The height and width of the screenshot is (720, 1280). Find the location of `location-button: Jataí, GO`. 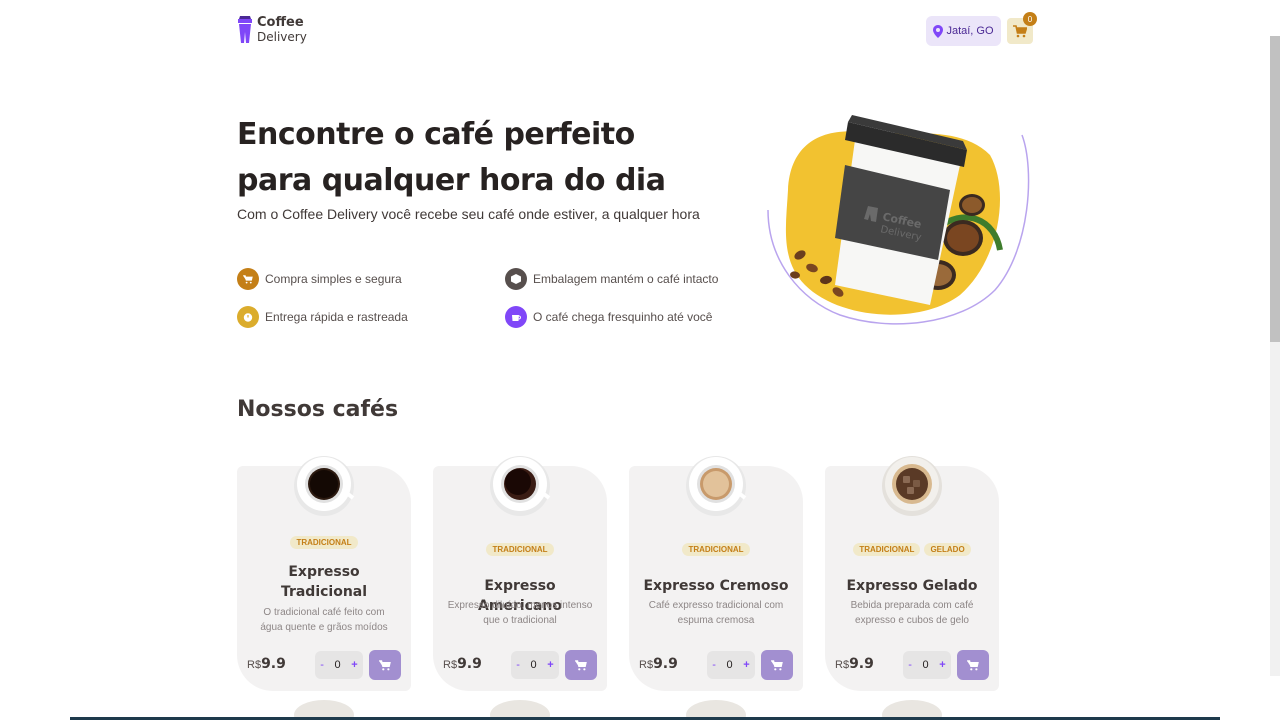

location-button: Jataí, GO is located at coordinates (963, 31).